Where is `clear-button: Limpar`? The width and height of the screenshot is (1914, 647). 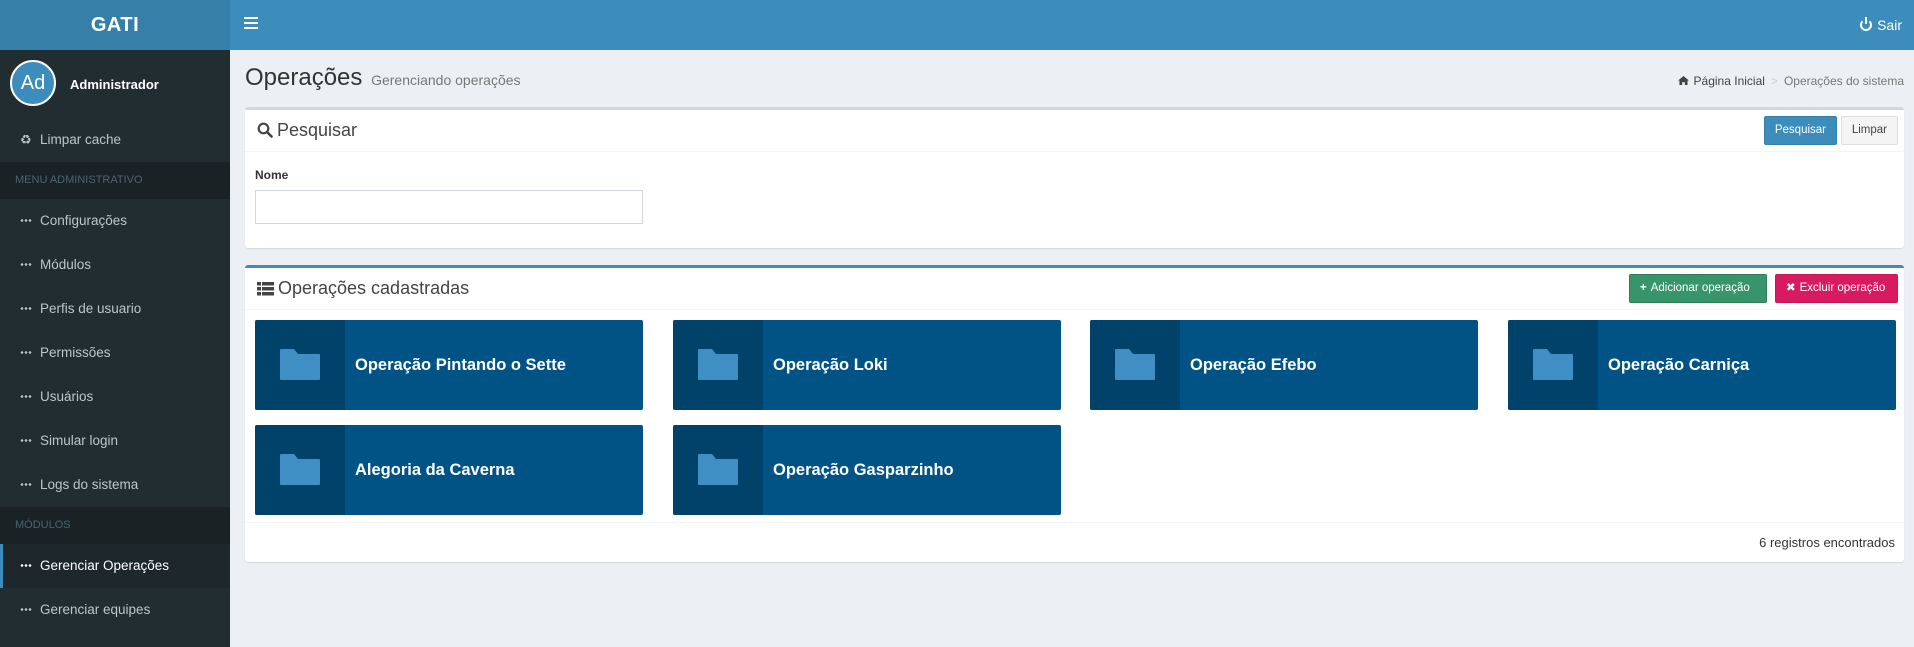 clear-button: Limpar is located at coordinates (1869, 130).